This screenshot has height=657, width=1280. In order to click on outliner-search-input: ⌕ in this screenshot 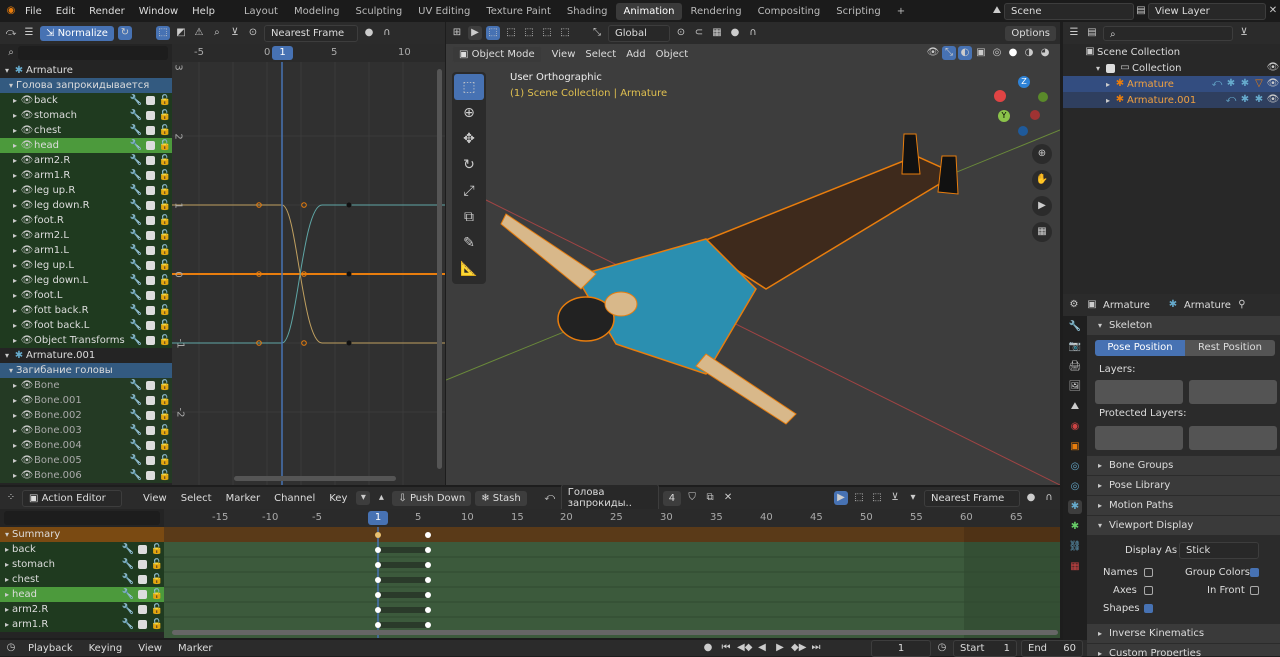, I will do `click(1168, 33)`.